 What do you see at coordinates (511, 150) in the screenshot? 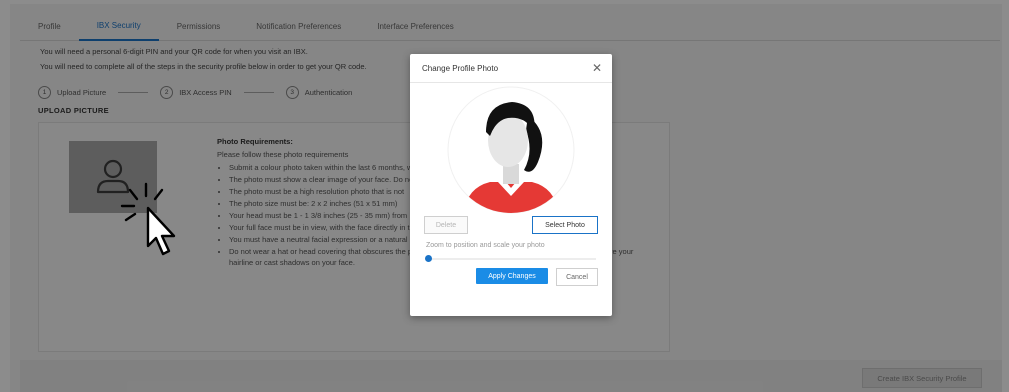
I see `avatar-preview` at bounding box center [511, 150].